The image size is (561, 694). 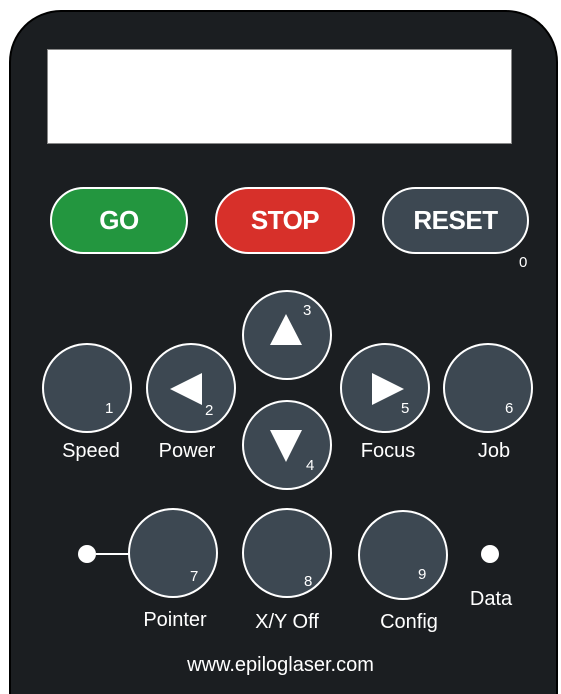 I want to click on reset-button: RESET, so click(x=455, y=220).